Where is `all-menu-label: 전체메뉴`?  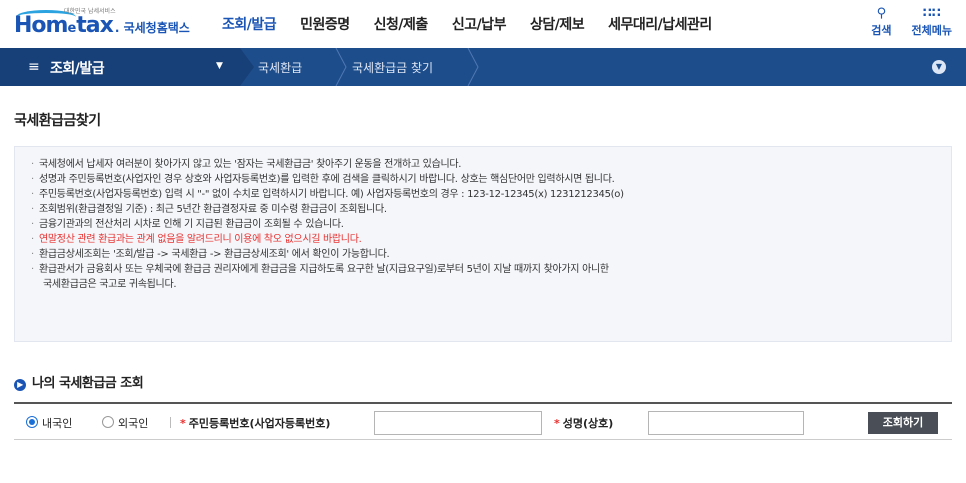
all-menu-label: 전체메뉴 is located at coordinates (931, 30).